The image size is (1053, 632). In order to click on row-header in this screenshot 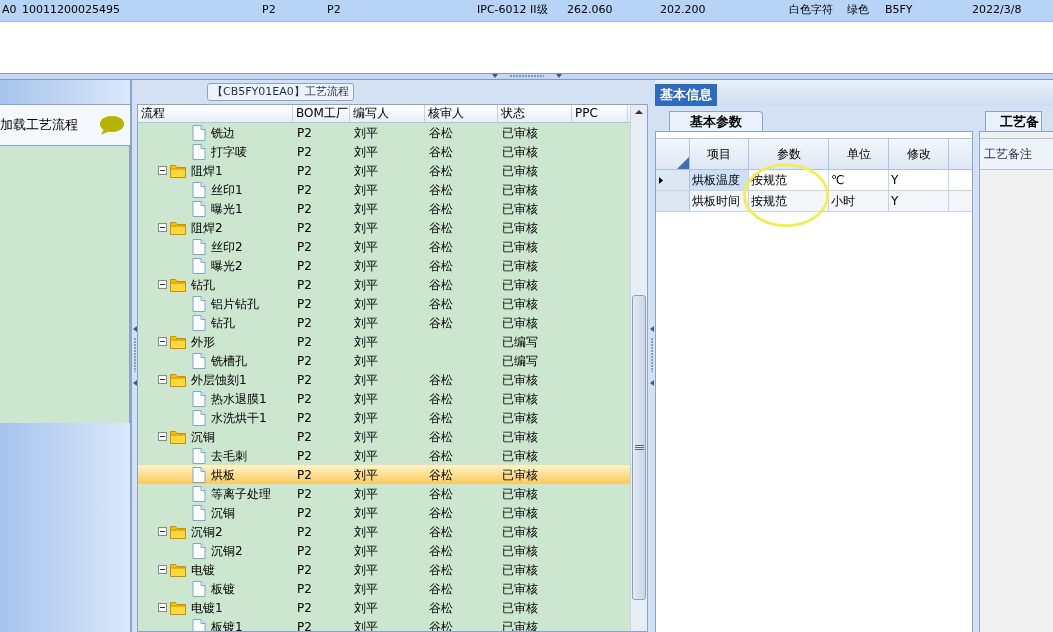, I will do `click(673, 180)`.